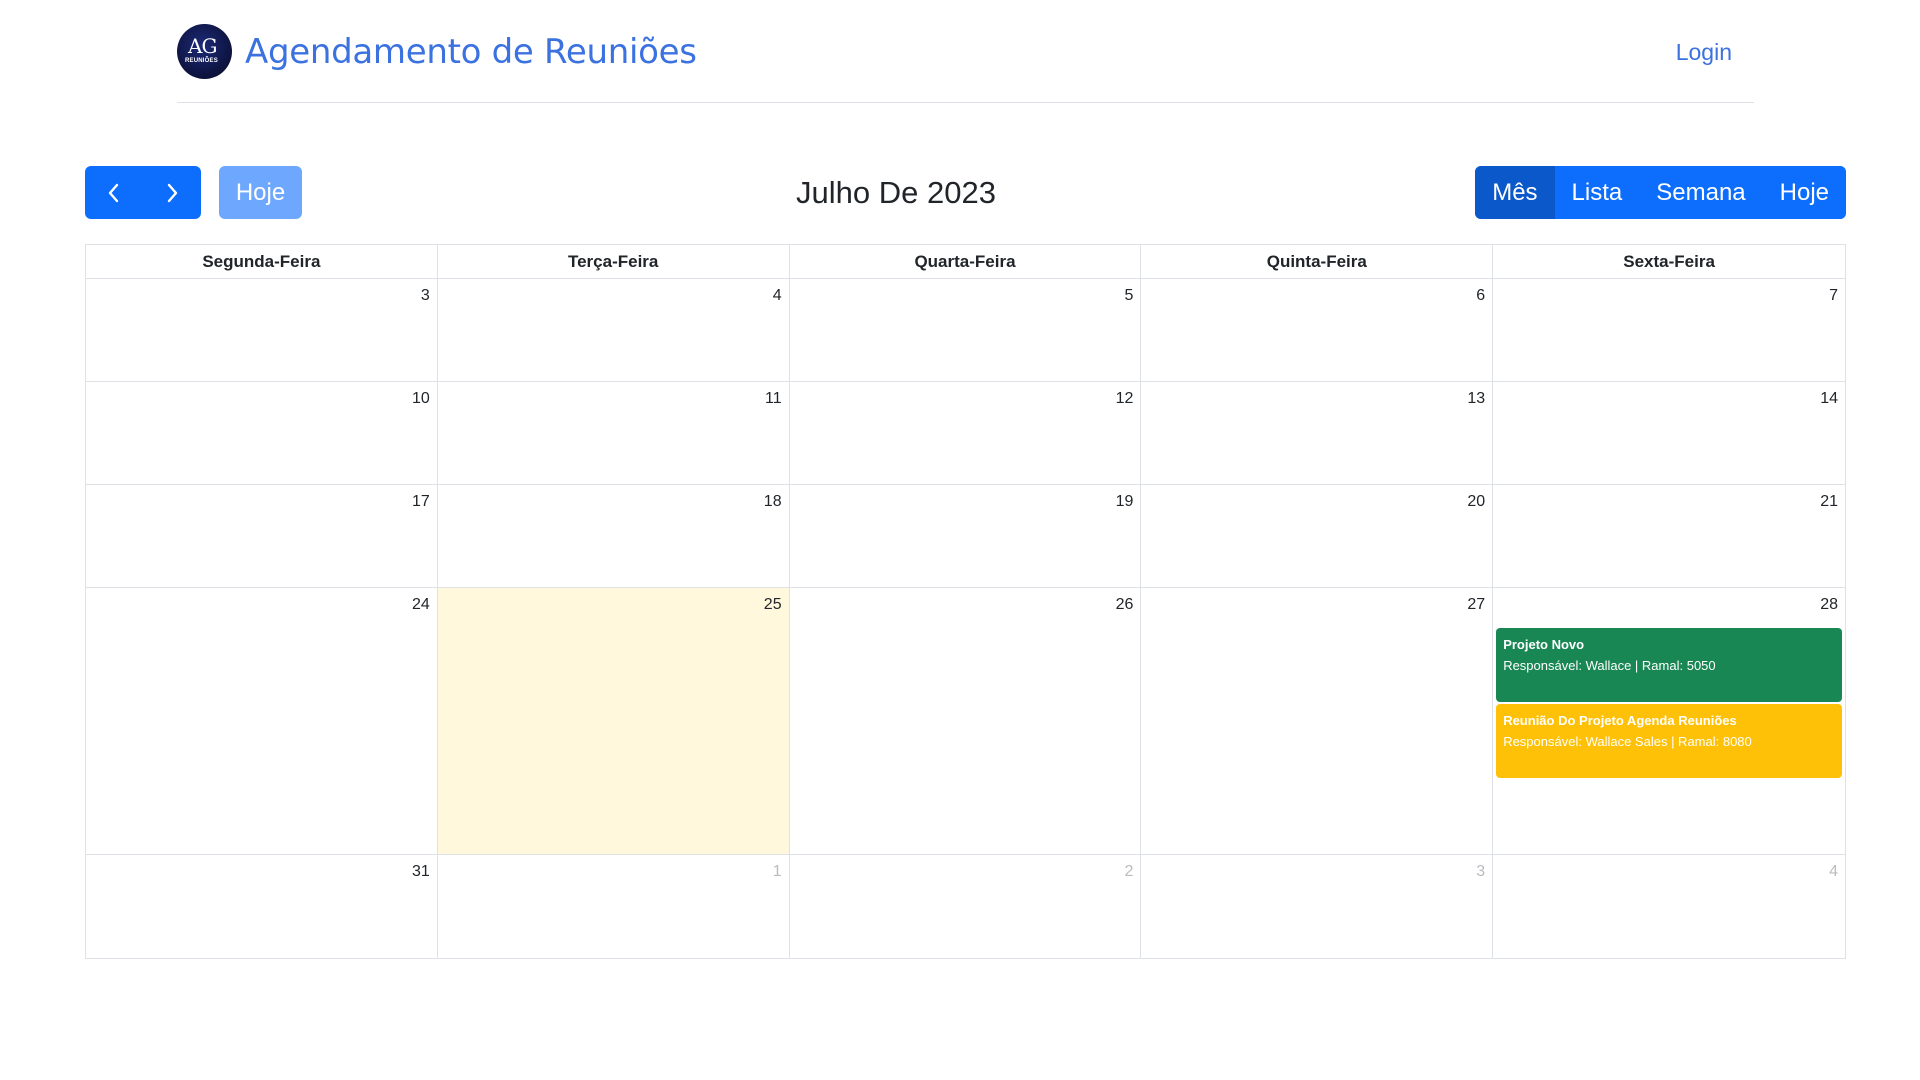 This screenshot has height=1080, width=1920. What do you see at coordinates (262, 261) in the screenshot?
I see `weekday-header: Segunda-Feira` at bounding box center [262, 261].